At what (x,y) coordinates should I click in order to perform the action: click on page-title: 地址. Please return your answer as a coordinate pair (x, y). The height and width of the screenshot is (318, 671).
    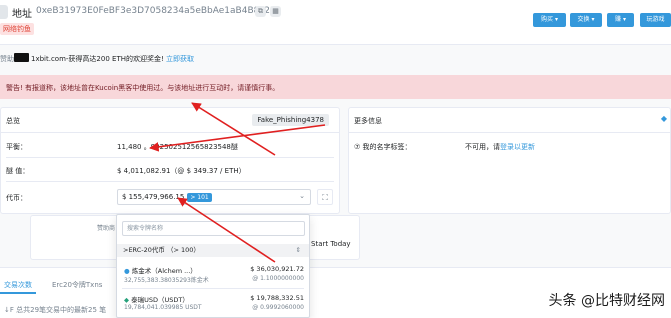
    Looking at the image, I should click on (22, 14).